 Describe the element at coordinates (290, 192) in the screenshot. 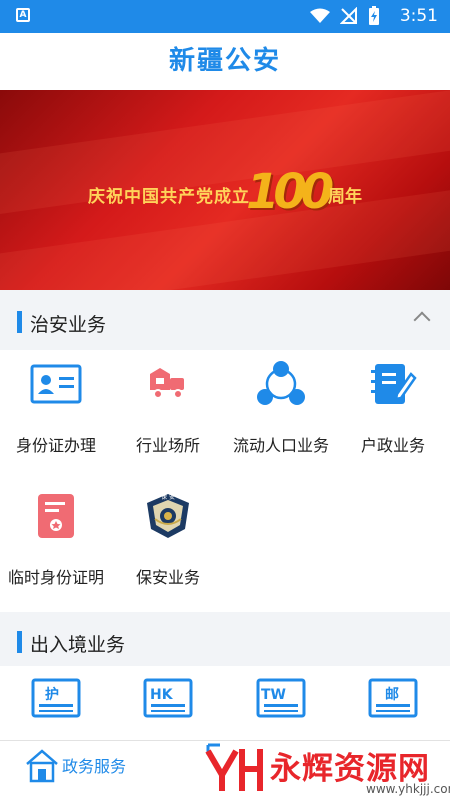

I see `banner-hundred-logo: 100` at that location.